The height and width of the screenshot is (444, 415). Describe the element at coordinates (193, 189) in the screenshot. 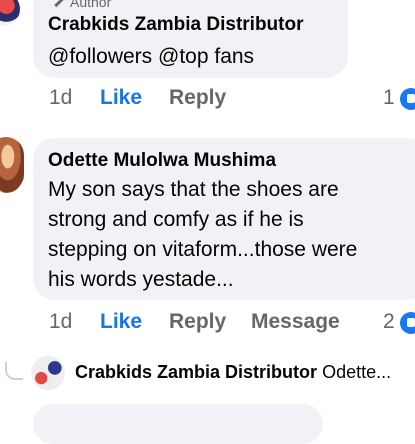

I see `comment-text-line: My son says that the shoes are` at that location.